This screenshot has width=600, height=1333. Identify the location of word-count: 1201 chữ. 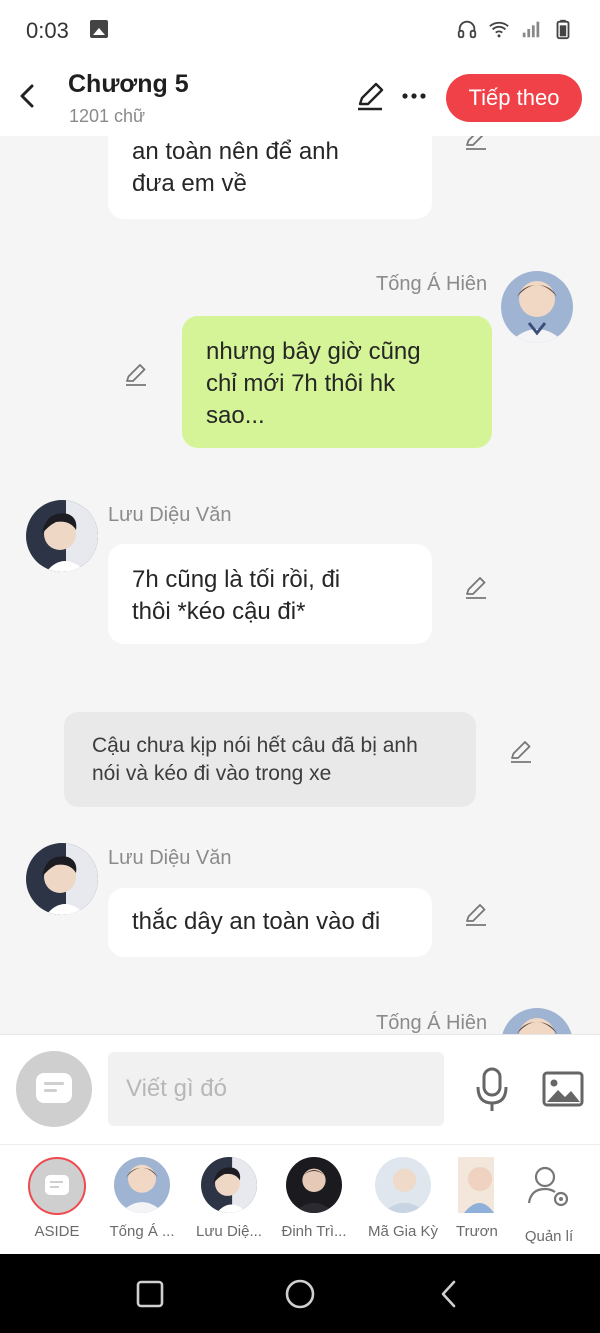
(107, 116).